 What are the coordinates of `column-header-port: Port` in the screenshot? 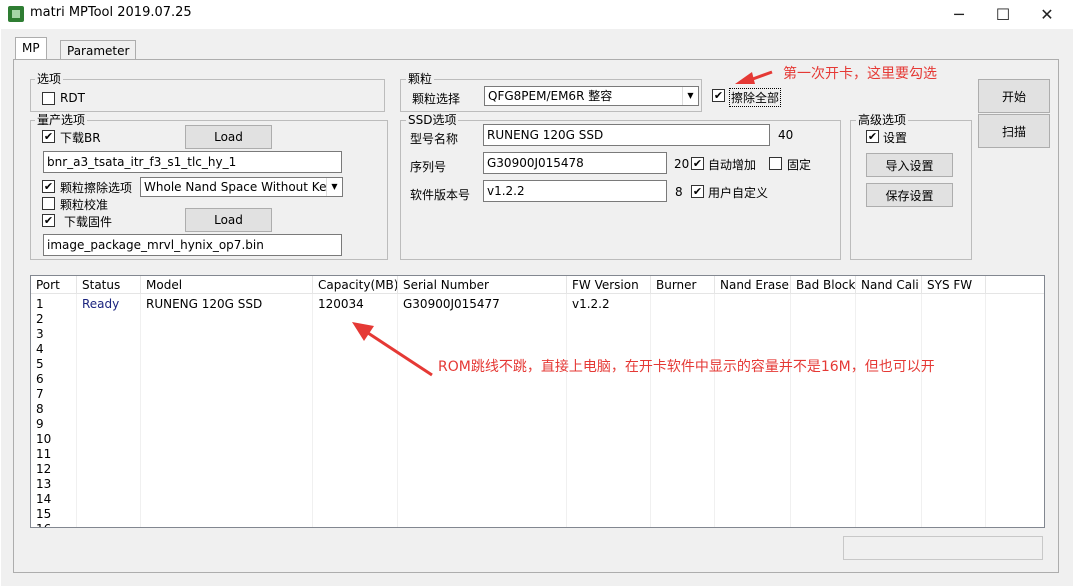 It's located at (54, 285).